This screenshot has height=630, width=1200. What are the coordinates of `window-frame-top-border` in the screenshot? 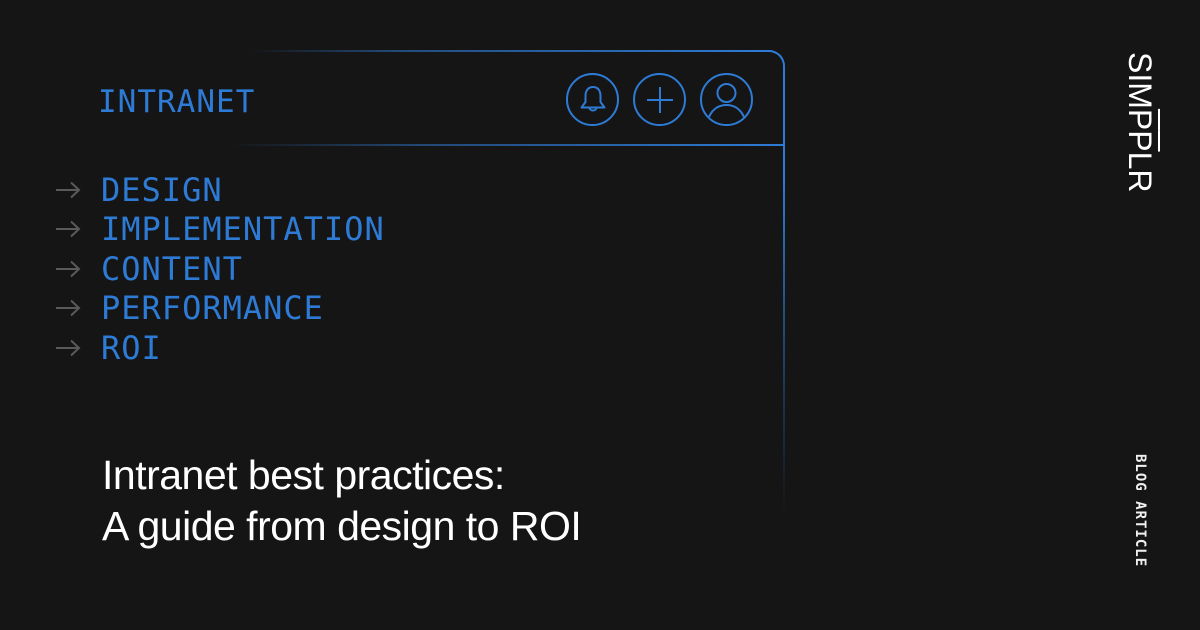 It's located at (510, 51).